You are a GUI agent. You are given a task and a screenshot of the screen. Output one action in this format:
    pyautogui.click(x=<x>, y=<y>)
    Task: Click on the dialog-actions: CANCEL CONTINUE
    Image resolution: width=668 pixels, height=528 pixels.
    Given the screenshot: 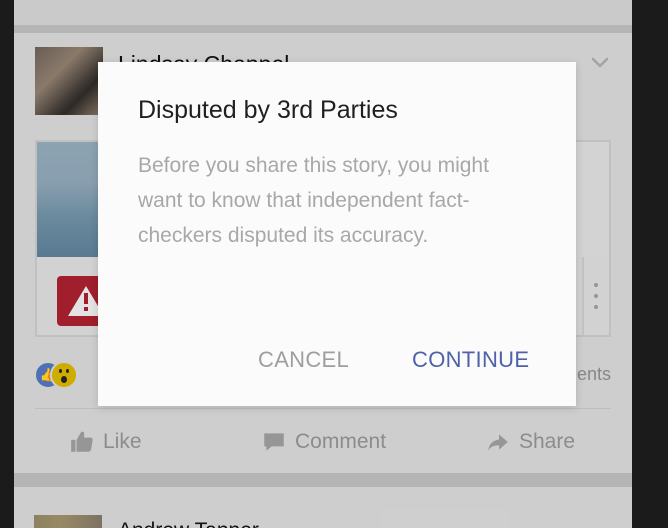 What is the action you would take?
    pyautogui.click(x=337, y=360)
    